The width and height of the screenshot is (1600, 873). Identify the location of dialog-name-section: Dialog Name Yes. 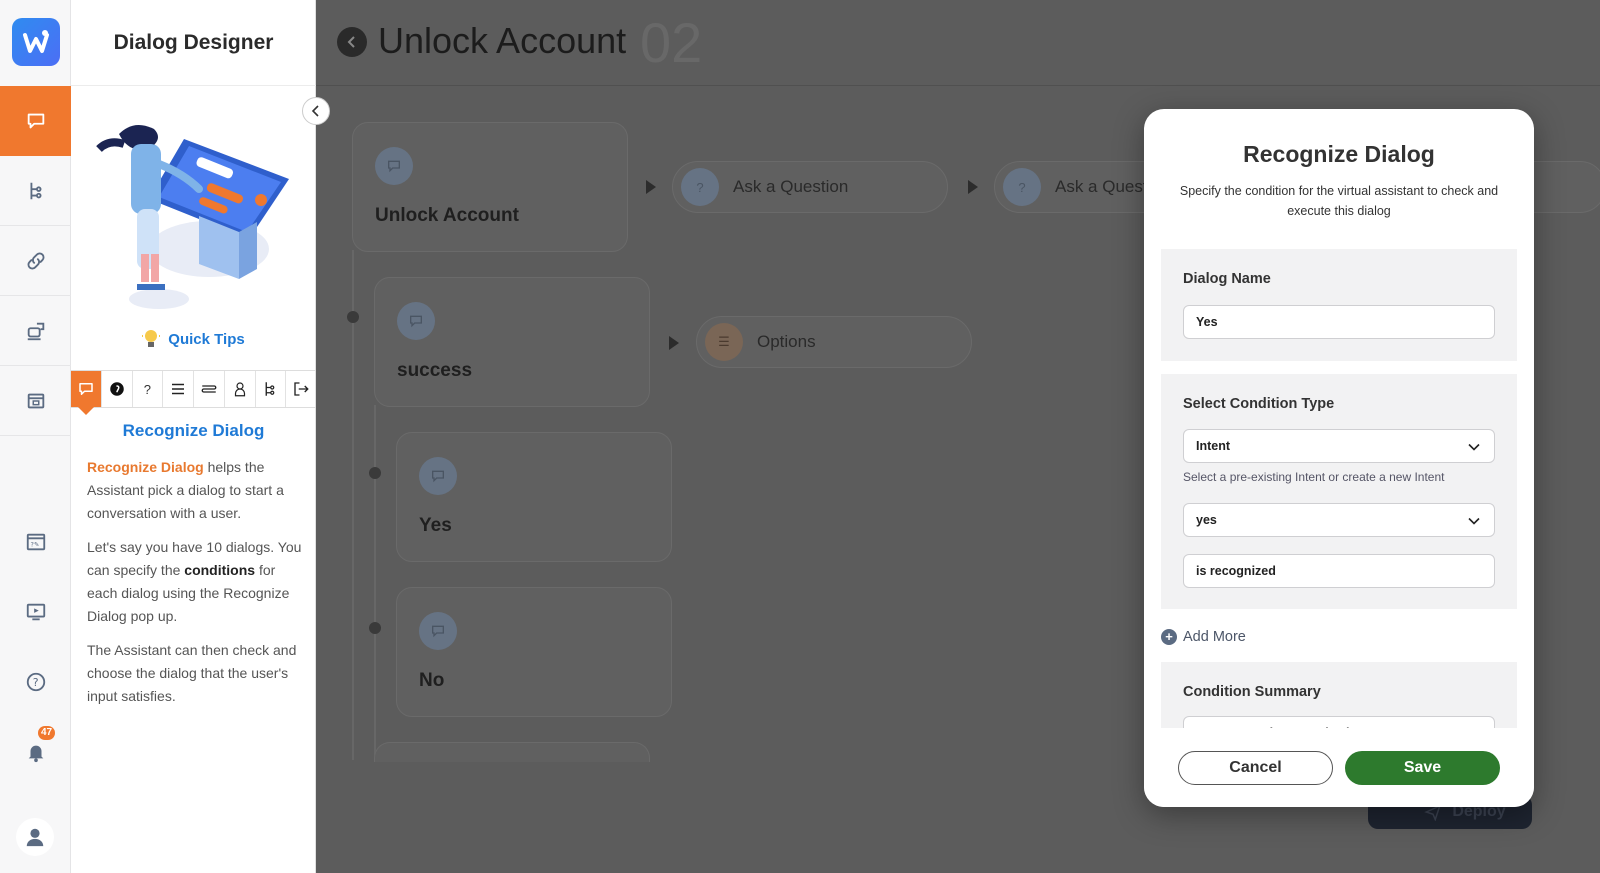
(1339, 305).